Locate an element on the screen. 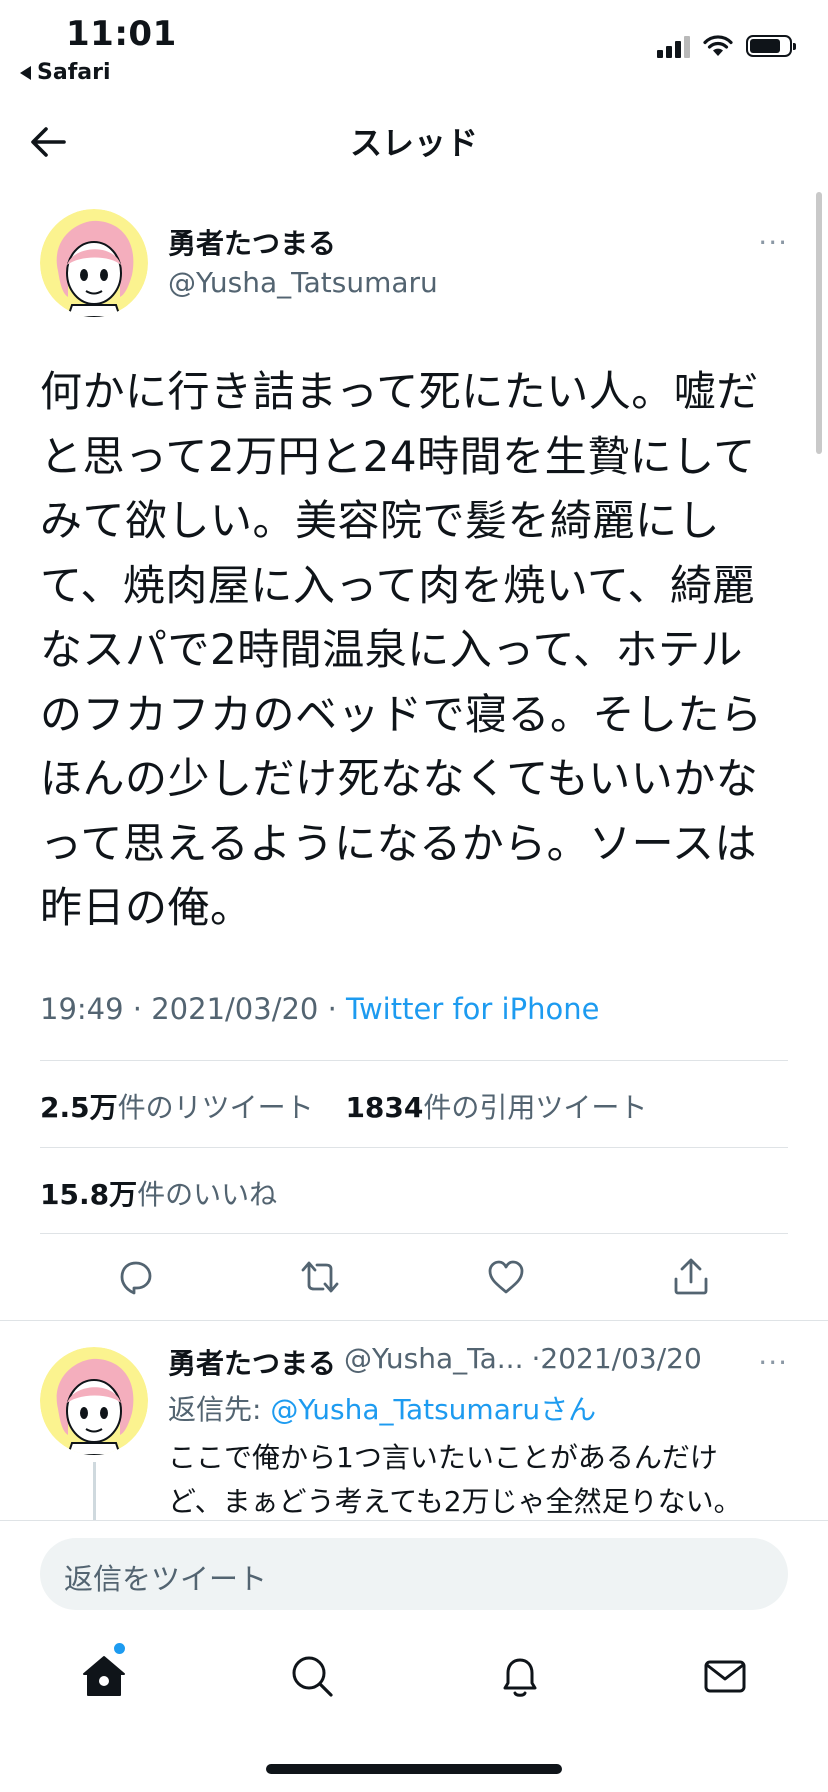 This screenshot has width=828, height=1792. signal-icon is located at coordinates (673, 46).